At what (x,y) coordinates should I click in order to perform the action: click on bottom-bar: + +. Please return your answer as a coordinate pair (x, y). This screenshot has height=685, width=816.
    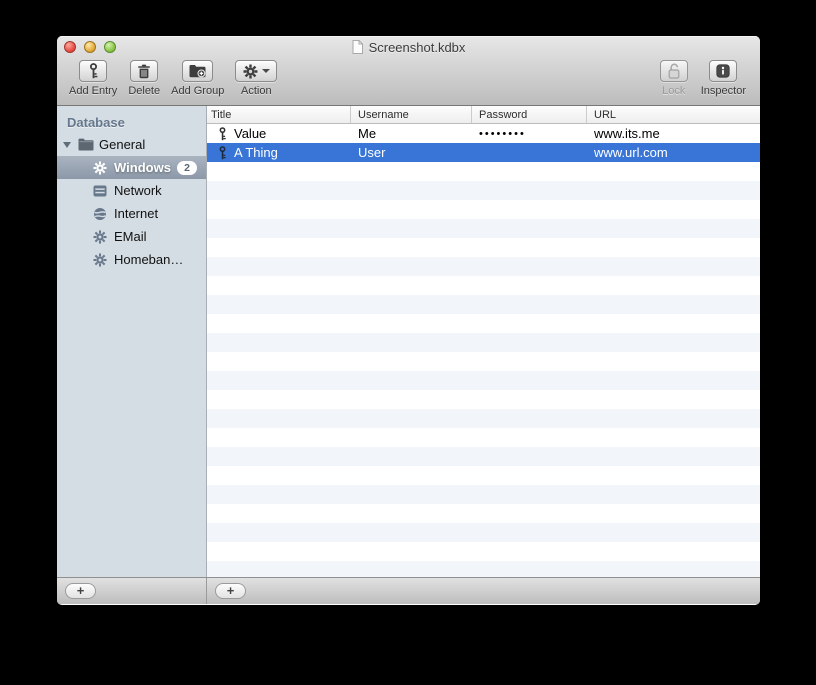
    Looking at the image, I should click on (408, 590).